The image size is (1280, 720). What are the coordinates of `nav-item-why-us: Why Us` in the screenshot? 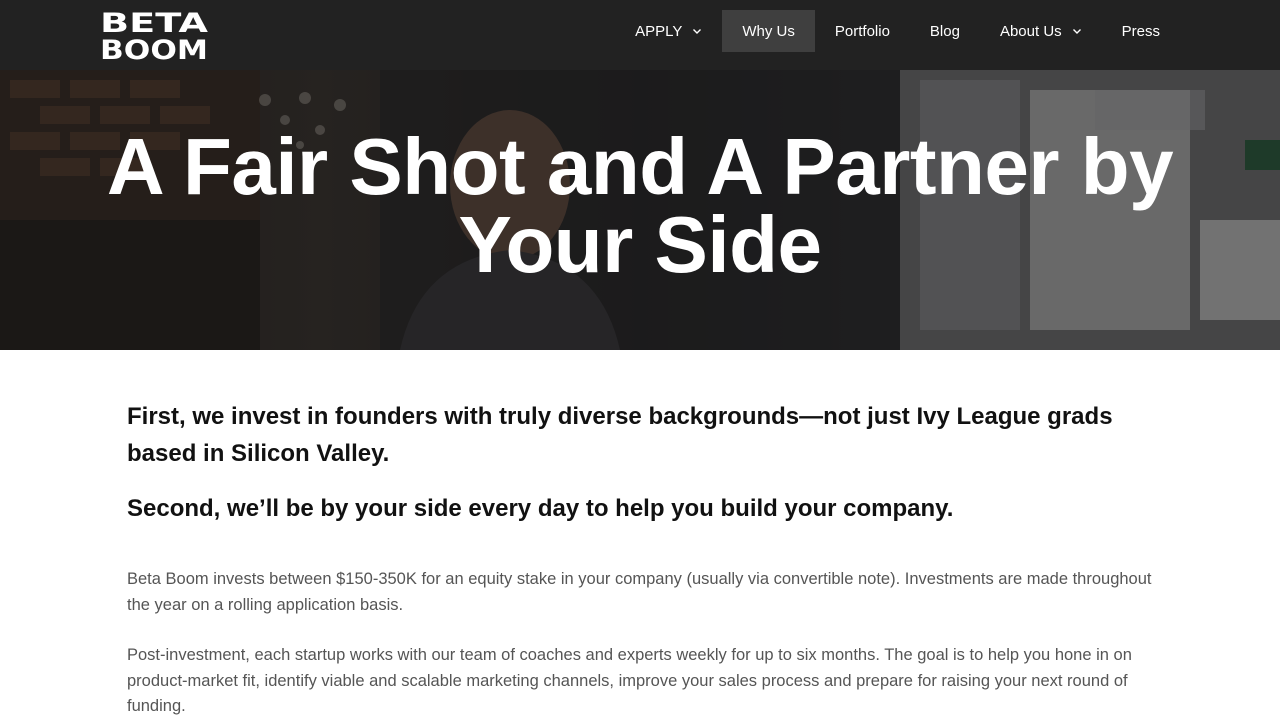 It's located at (768, 31).